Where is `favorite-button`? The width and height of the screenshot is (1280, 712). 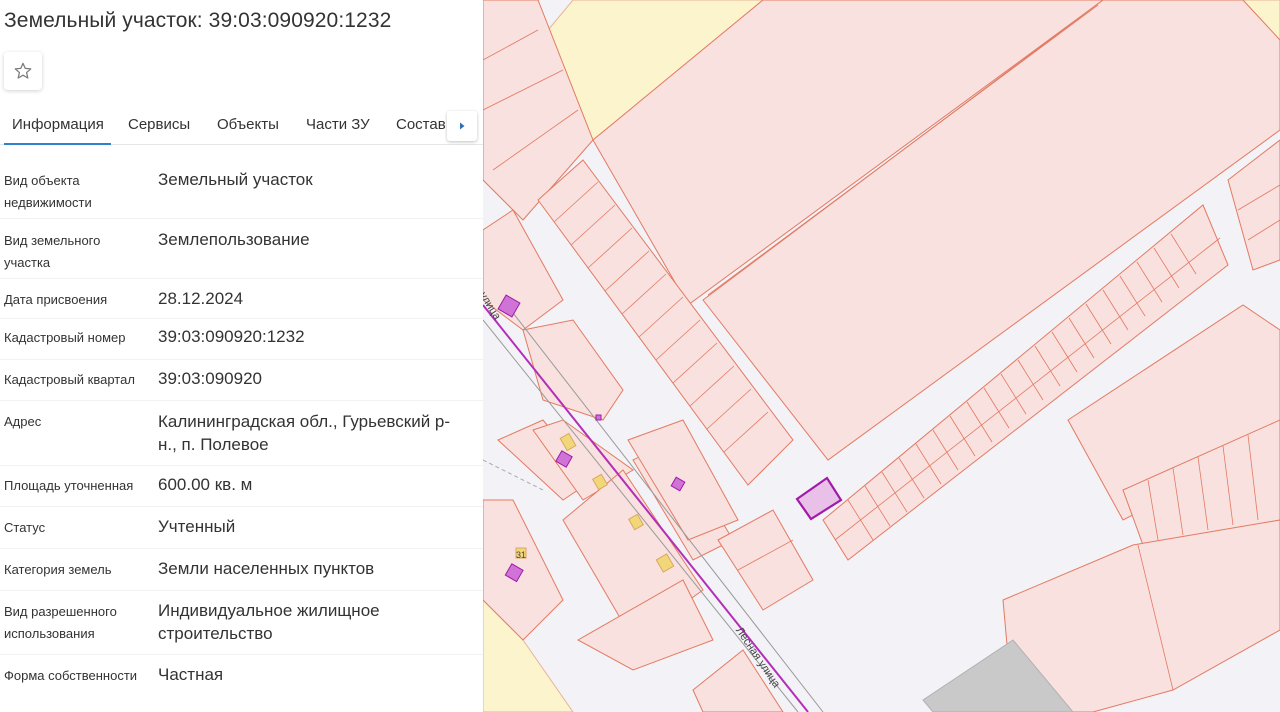 favorite-button is located at coordinates (23, 71).